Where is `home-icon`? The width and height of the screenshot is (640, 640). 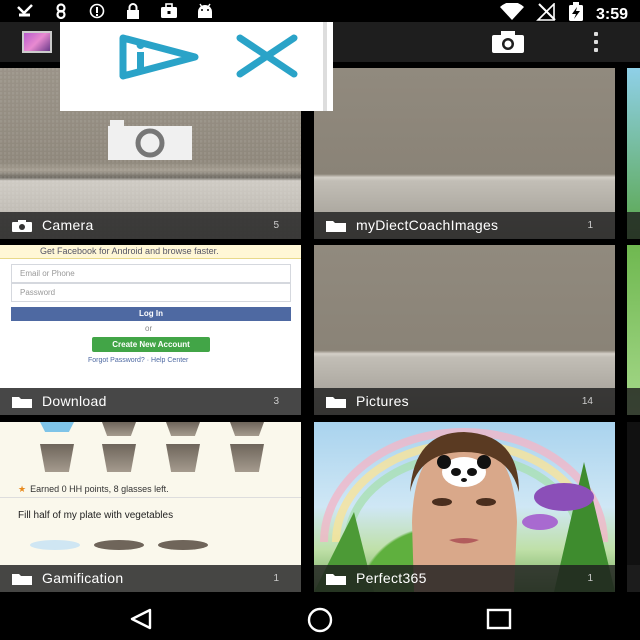
home-icon is located at coordinates (320, 620).